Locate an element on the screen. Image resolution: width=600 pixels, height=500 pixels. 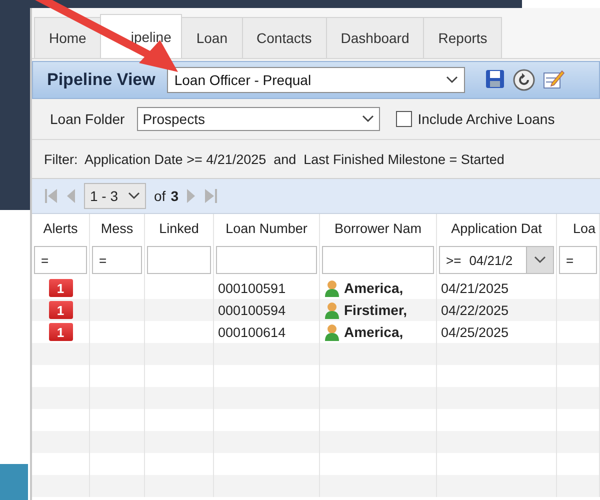
tab: Home is located at coordinates (67, 38).